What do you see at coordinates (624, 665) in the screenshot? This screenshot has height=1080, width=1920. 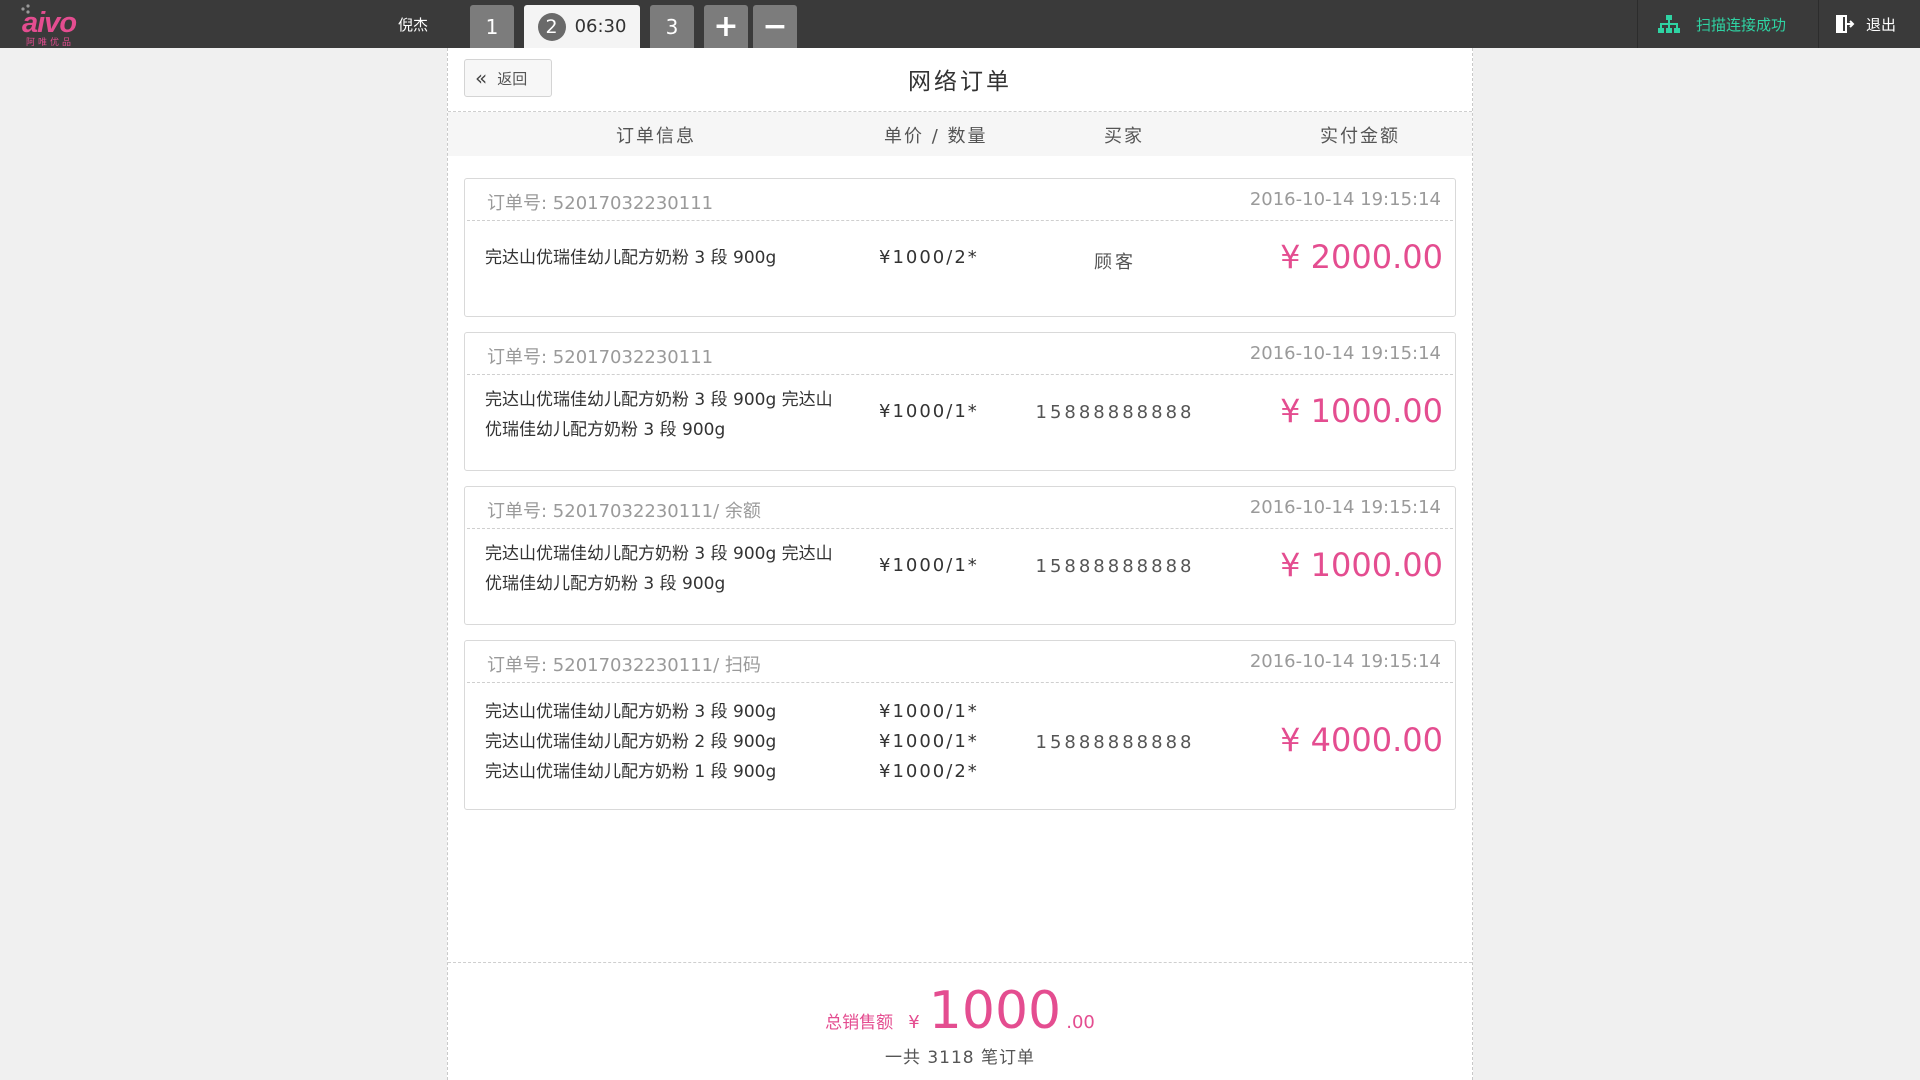 I see `order-number: 订单号: 52017032230111/ 扫码` at bounding box center [624, 665].